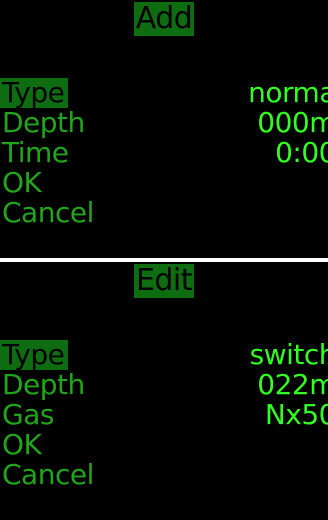  I want to click on add-title-bar: Add, so click(164, 19).